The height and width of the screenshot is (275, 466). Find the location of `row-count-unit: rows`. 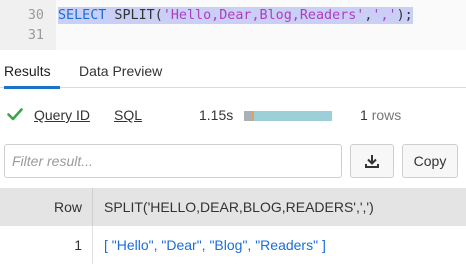

row-count-unit: rows is located at coordinates (386, 115).